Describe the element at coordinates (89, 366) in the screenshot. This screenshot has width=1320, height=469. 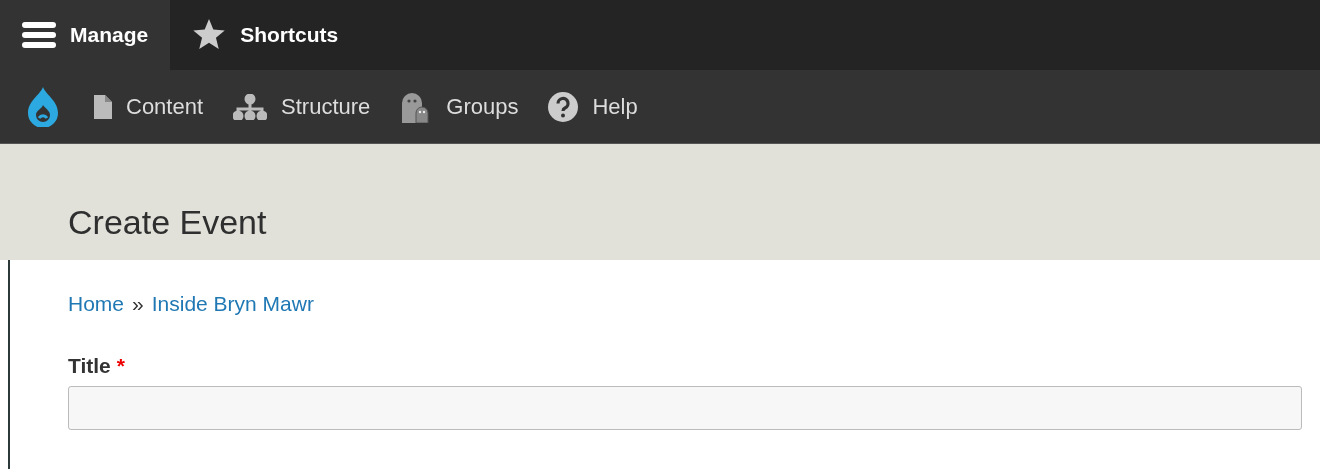
I see `field-label: Title` at that location.